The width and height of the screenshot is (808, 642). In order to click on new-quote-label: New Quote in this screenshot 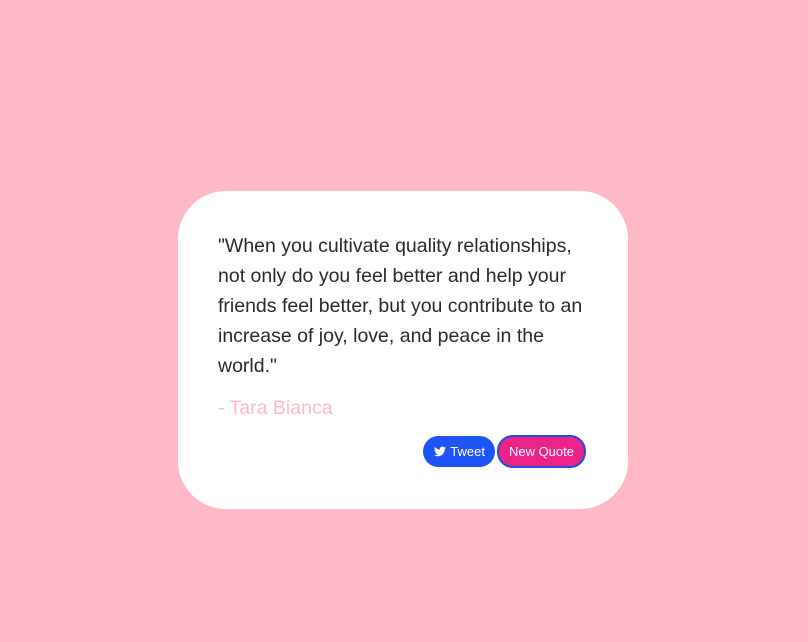, I will do `click(541, 451)`.